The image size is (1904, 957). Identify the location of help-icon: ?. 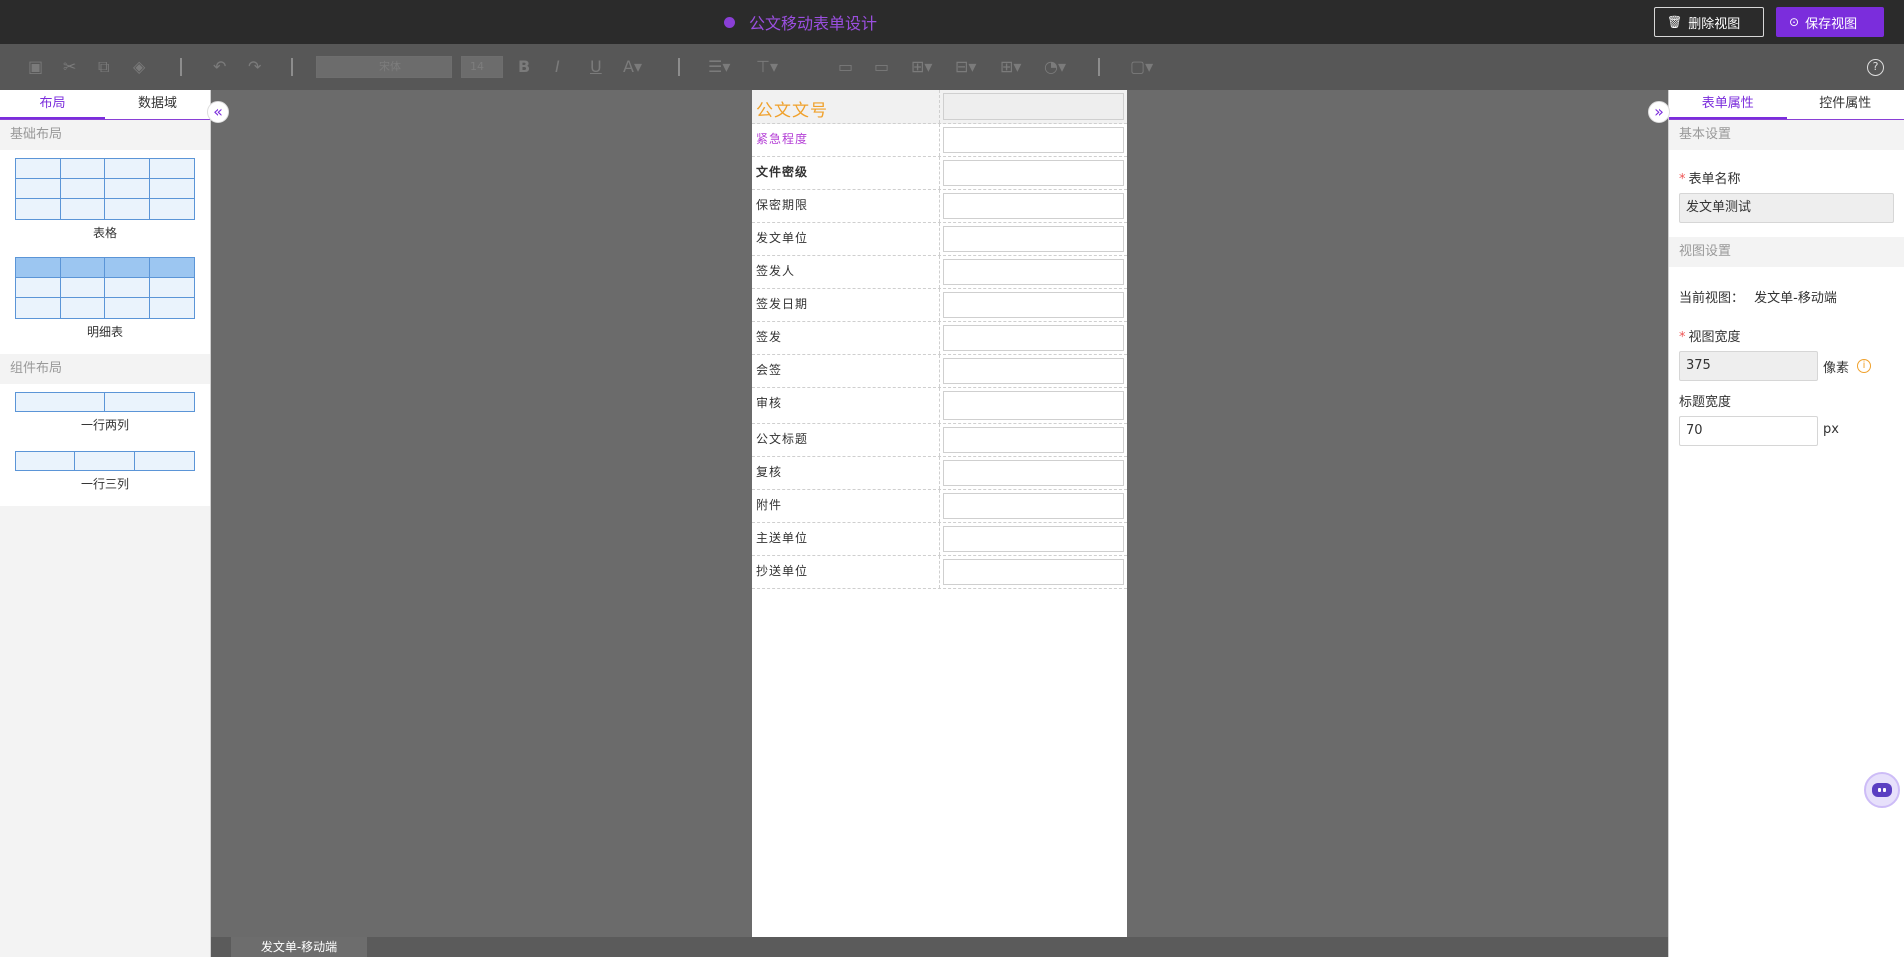
(1875, 67).